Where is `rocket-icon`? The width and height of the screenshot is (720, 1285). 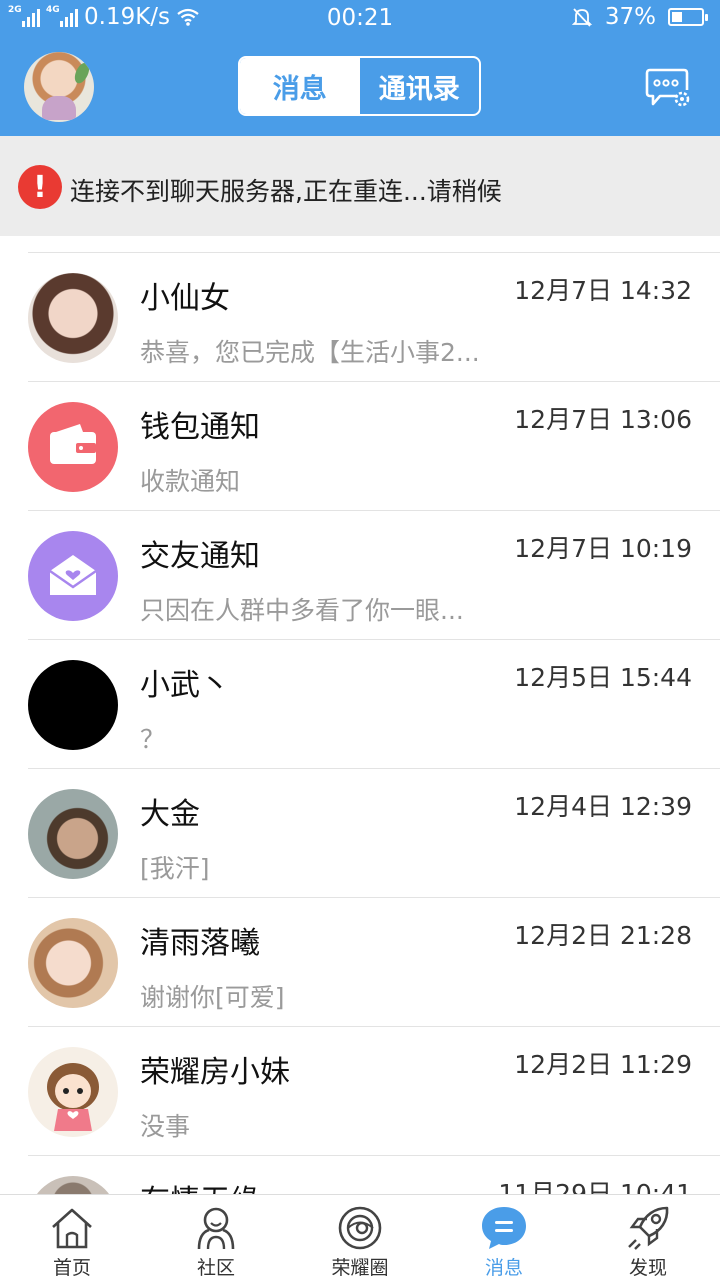
rocket-icon is located at coordinates (648, 1228).